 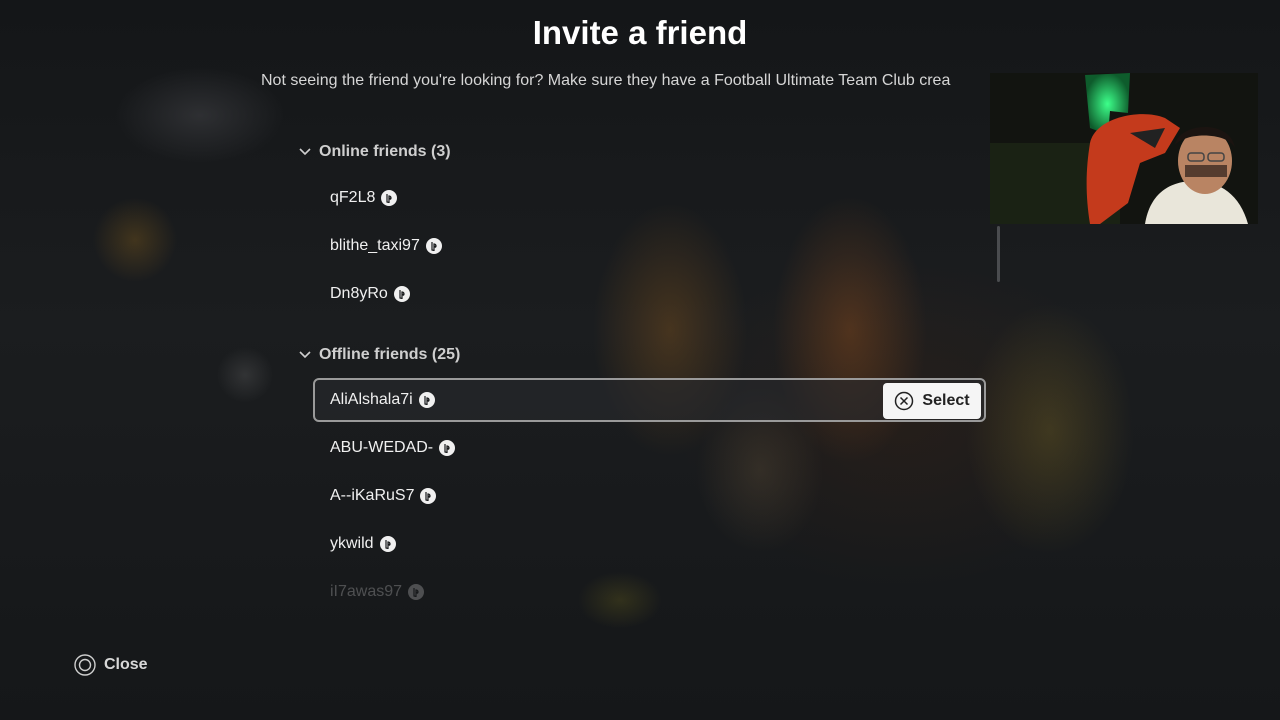 What do you see at coordinates (640, 32) in the screenshot?
I see `page-title: Invite a friend` at bounding box center [640, 32].